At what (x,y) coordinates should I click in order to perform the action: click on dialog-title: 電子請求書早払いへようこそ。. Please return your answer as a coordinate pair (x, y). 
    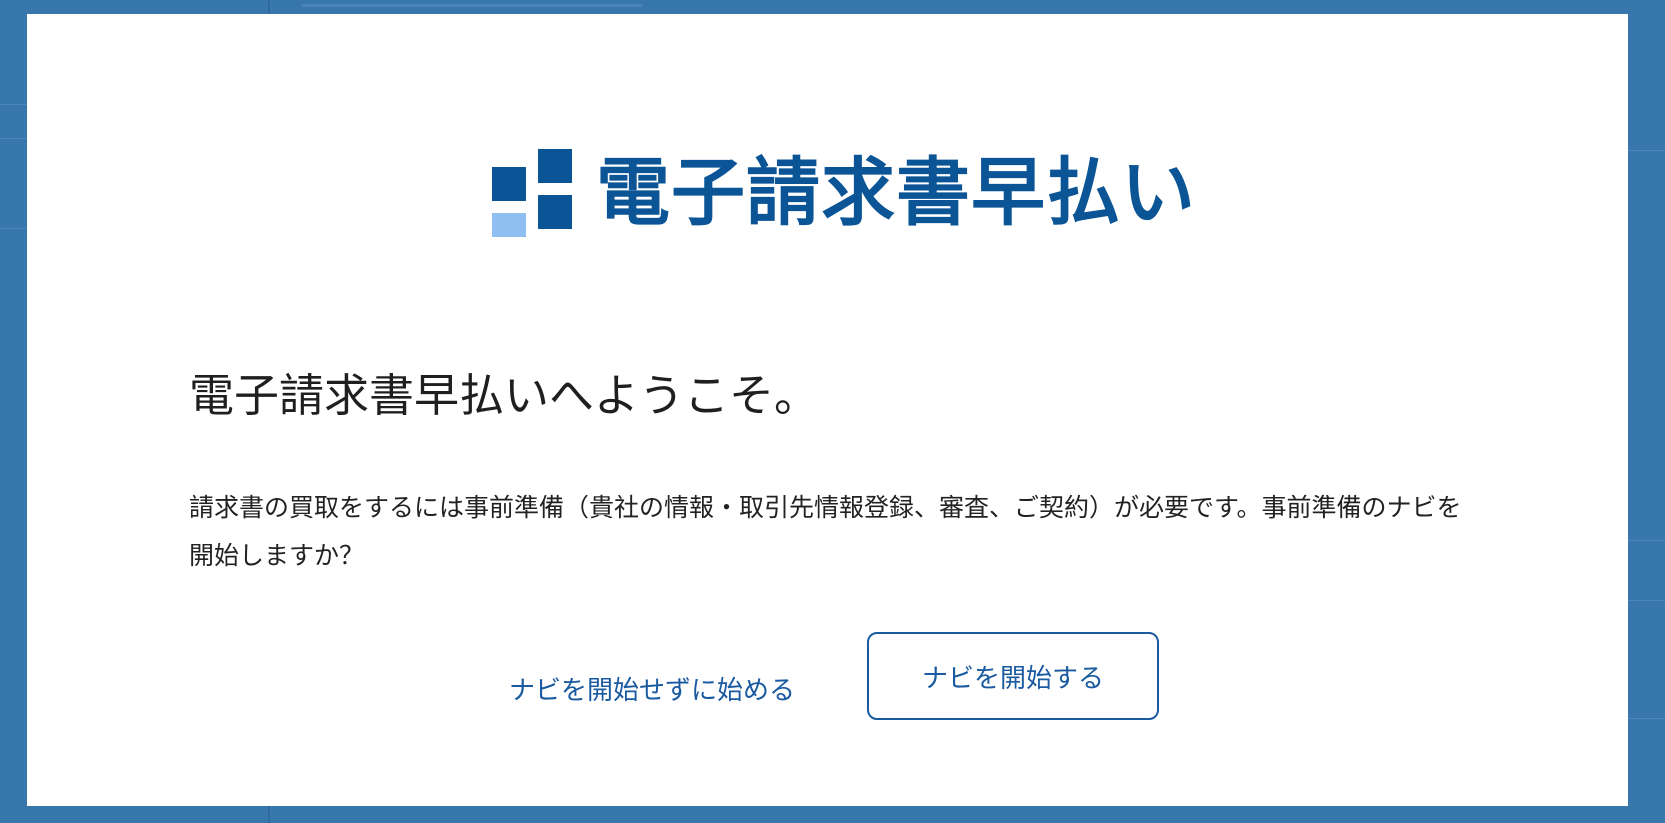
    Looking at the image, I should click on (504, 395).